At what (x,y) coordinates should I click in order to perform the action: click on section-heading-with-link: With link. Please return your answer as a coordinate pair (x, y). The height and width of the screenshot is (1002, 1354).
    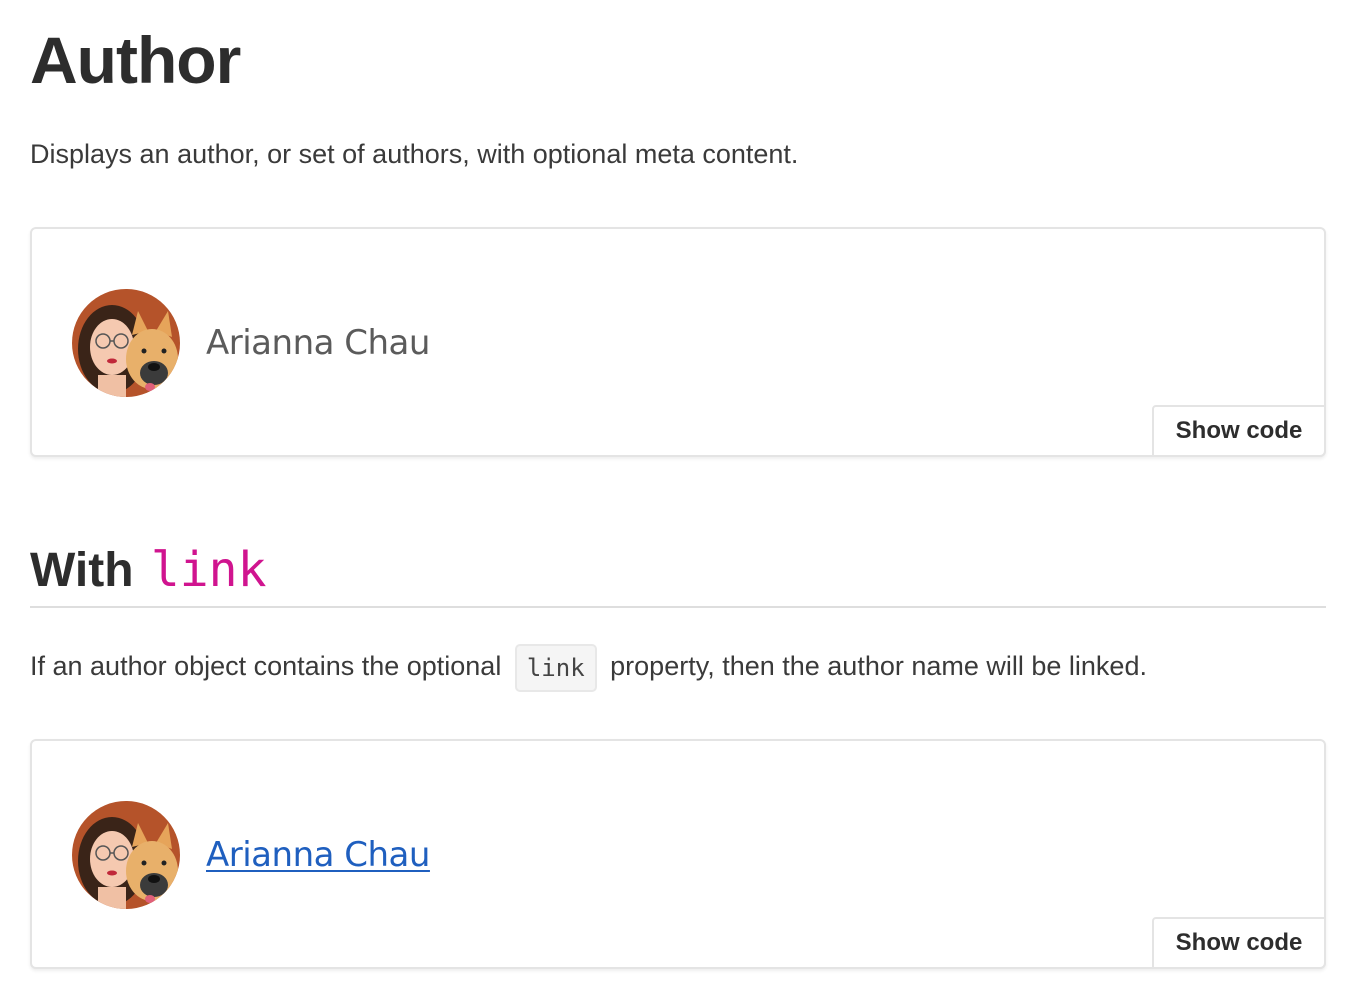
    Looking at the image, I should click on (678, 573).